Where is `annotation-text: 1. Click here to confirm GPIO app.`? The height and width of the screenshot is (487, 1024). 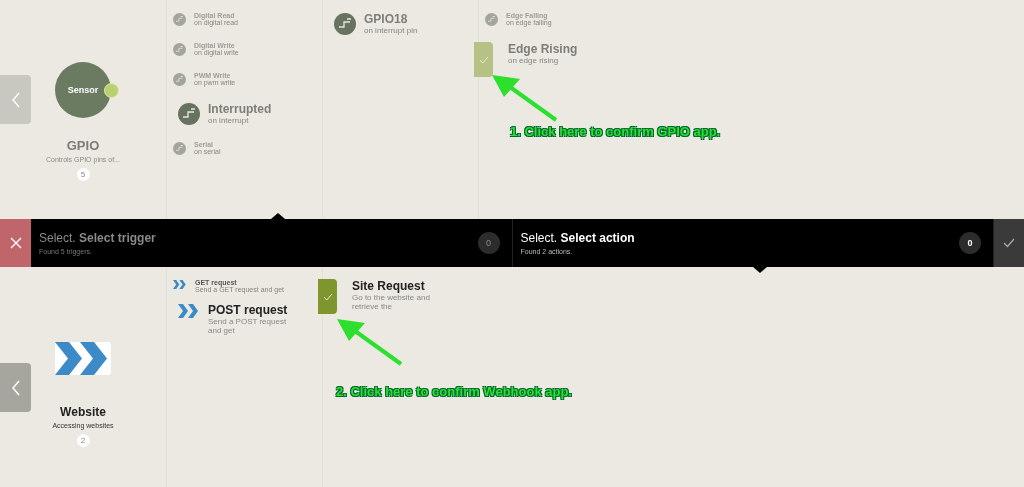
annotation-text: 1. Click here to confirm GPIO app. is located at coordinates (615, 131).